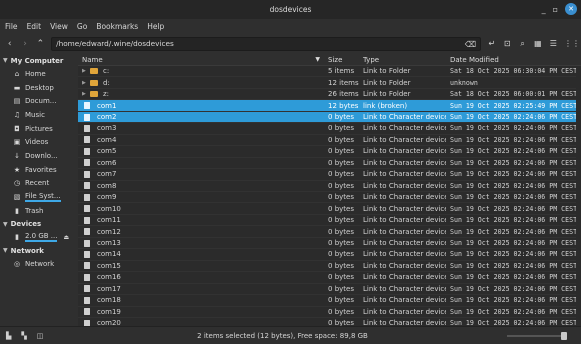 The width and height of the screenshot is (581, 344). What do you see at coordinates (59, 26) in the screenshot?
I see `menu-view: View` at bounding box center [59, 26].